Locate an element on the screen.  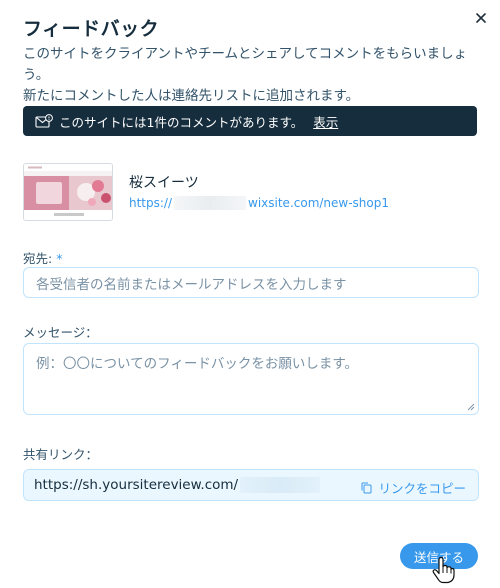
site-thumbnail-image is located at coordinates (68, 192).